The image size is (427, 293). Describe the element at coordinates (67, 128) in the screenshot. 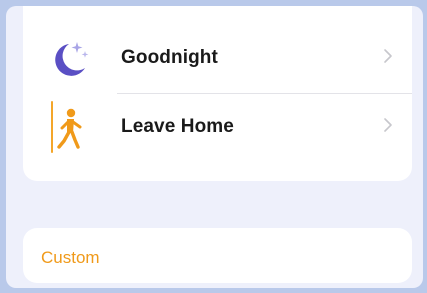

I see `walking-person-icon` at that location.